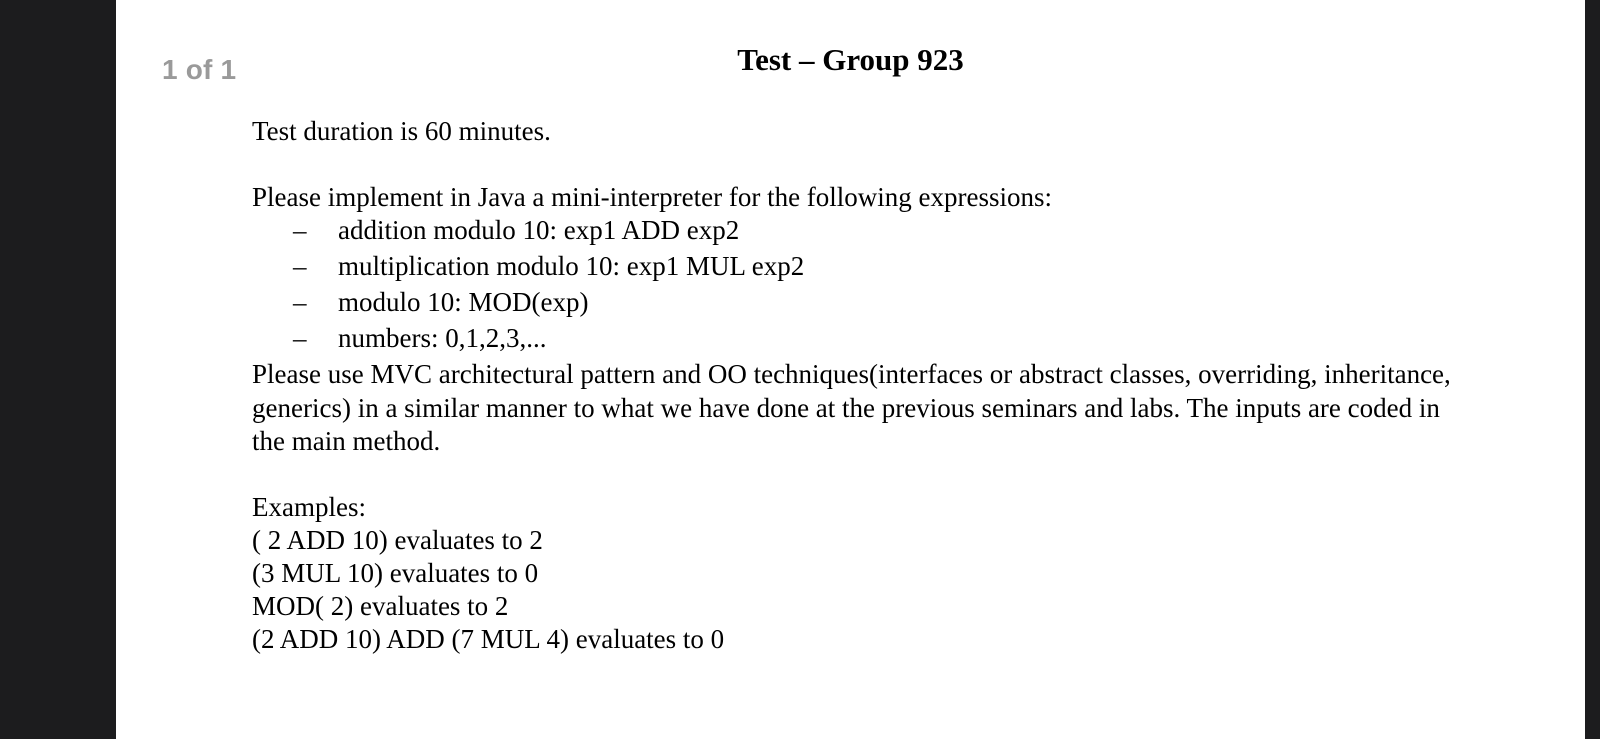  What do you see at coordinates (571, 266) in the screenshot?
I see `list-item-text: multiplication modulo 10: exp1 MUL exp2` at bounding box center [571, 266].